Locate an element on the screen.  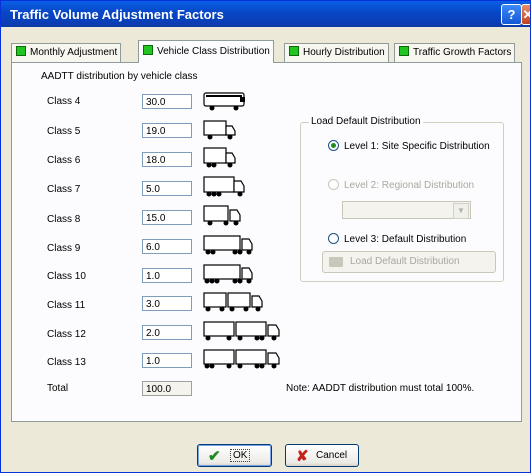
truck-class-8-icon is located at coordinates (222, 215).